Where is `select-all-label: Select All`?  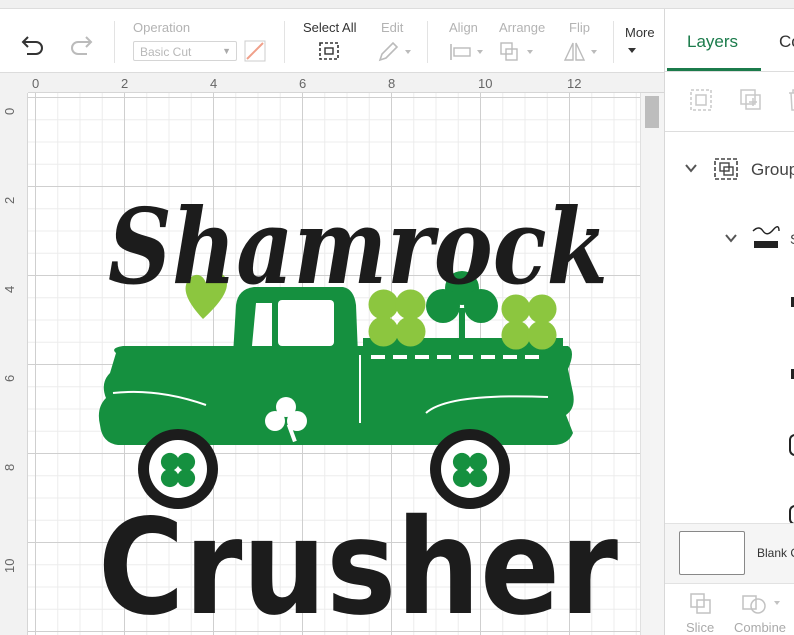
select-all-label: Select All is located at coordinates (330, 27).